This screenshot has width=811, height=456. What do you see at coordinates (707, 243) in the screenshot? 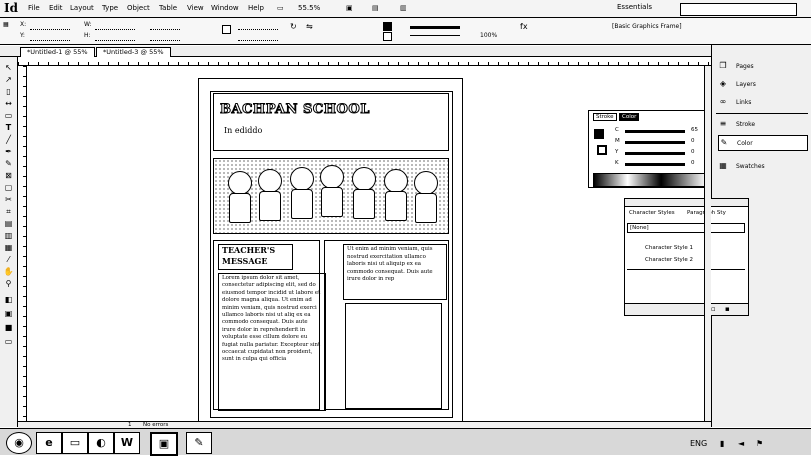
I see `vertical-scrollbar` at bounding box center [707, 243].